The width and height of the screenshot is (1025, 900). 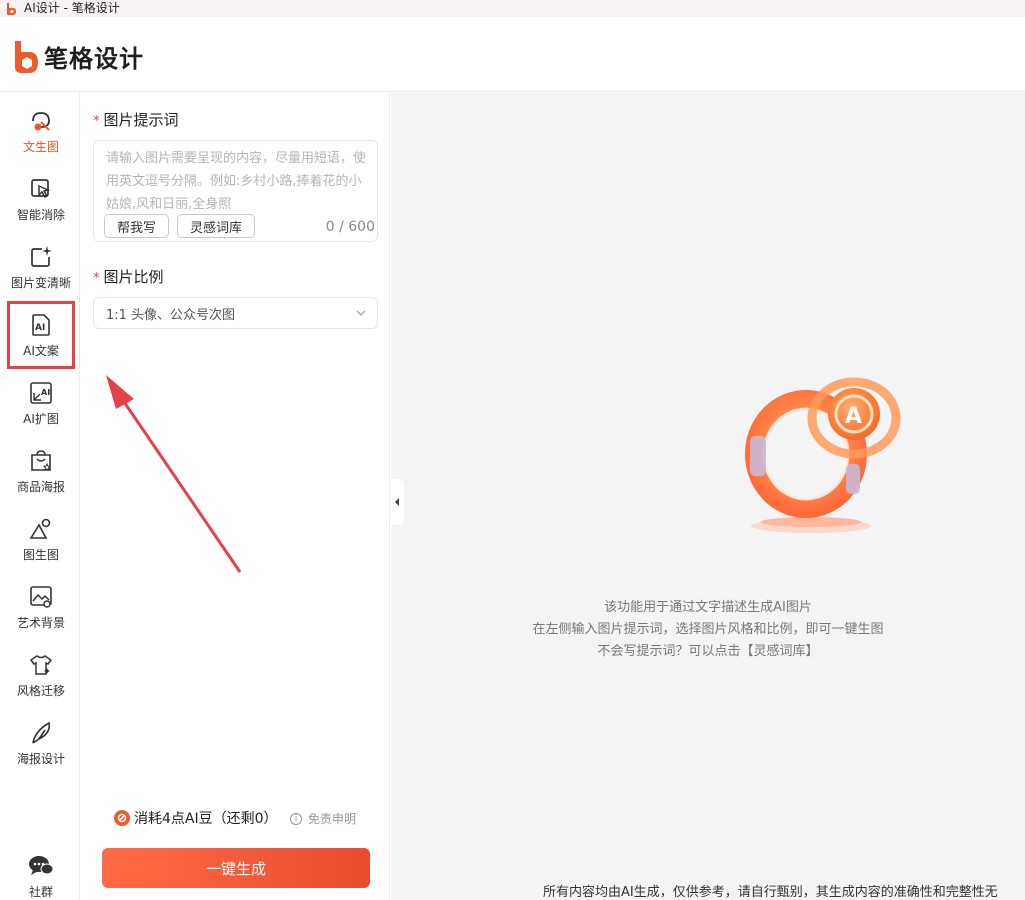 What do you see at coordinates (361, 313) in the screenshot?
I see `chevron-down-icon` at bounding box center [361, 313].